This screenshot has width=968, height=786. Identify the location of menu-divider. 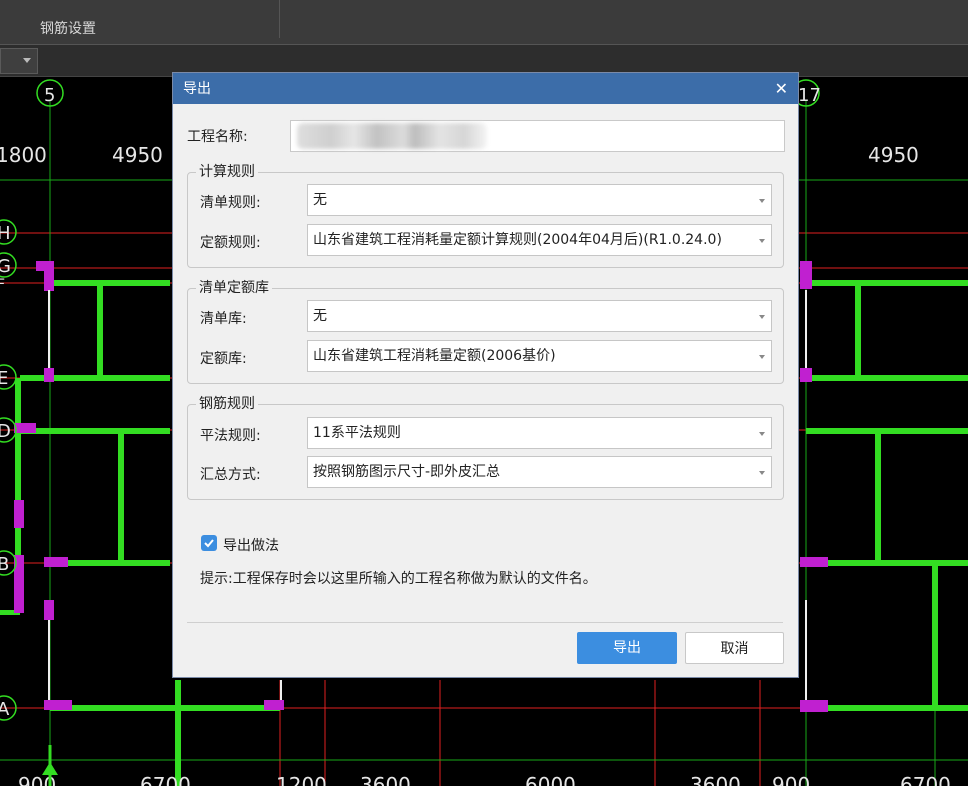
(279, 19).